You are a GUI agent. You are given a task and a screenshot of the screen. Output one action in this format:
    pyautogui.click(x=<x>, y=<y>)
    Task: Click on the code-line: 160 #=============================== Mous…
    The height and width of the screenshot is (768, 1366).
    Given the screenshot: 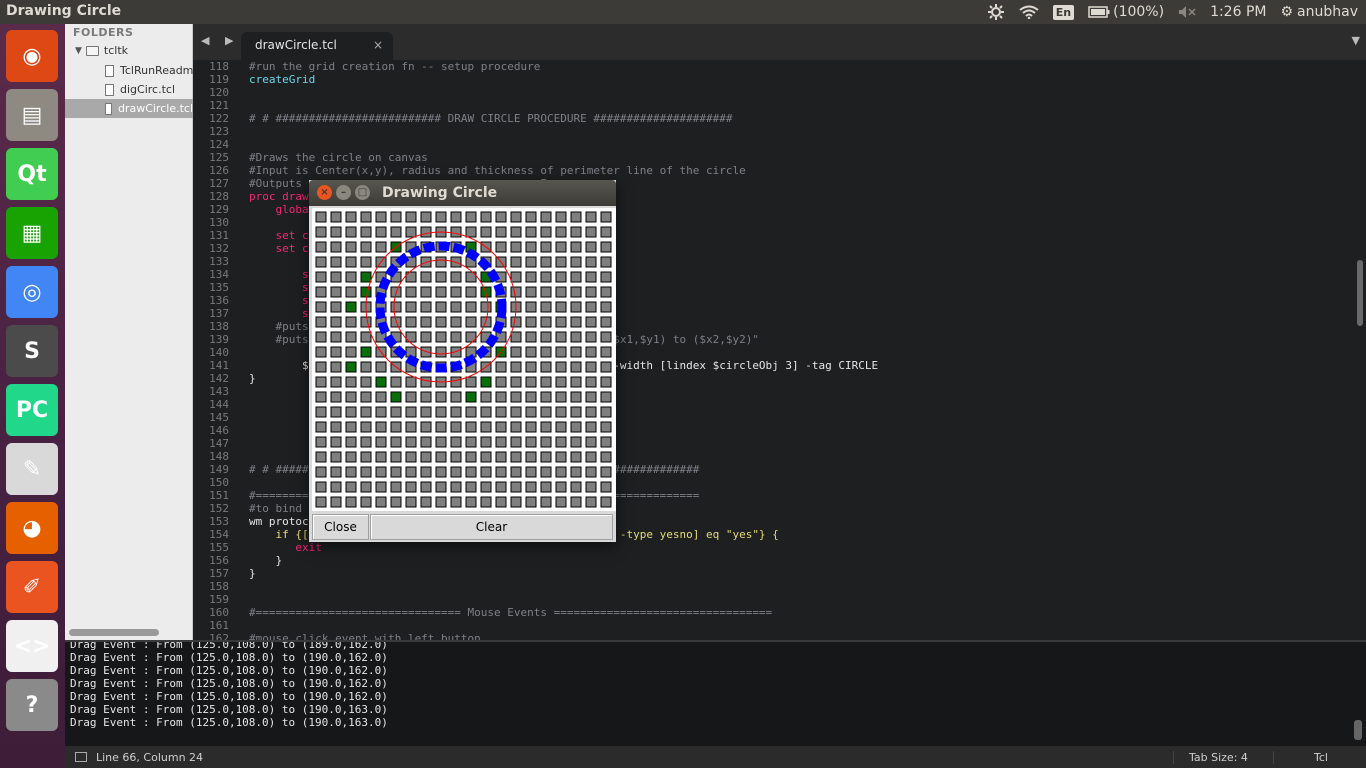 What is the action you would take?
    pyautogui.click(x=773, y=612)
    